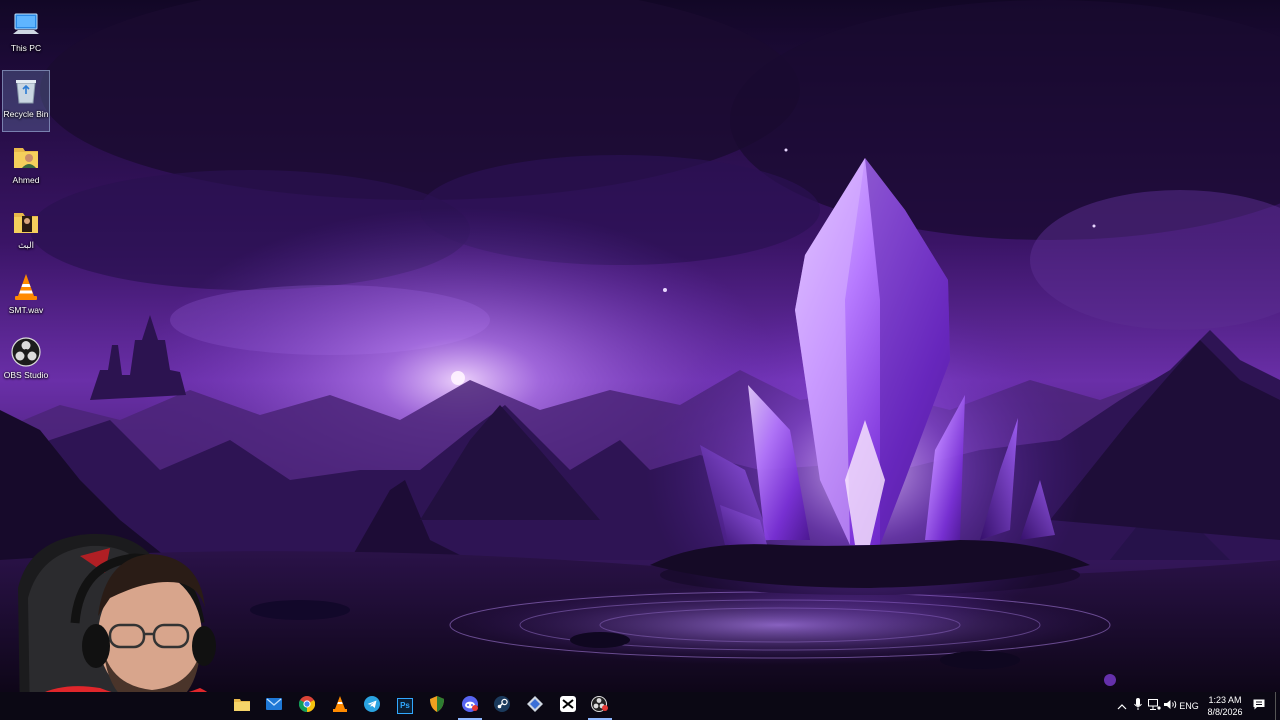 This screenshot has width=1280, height=720. I want to click on taskbar-photoshop: Ps, so click(405, 706).